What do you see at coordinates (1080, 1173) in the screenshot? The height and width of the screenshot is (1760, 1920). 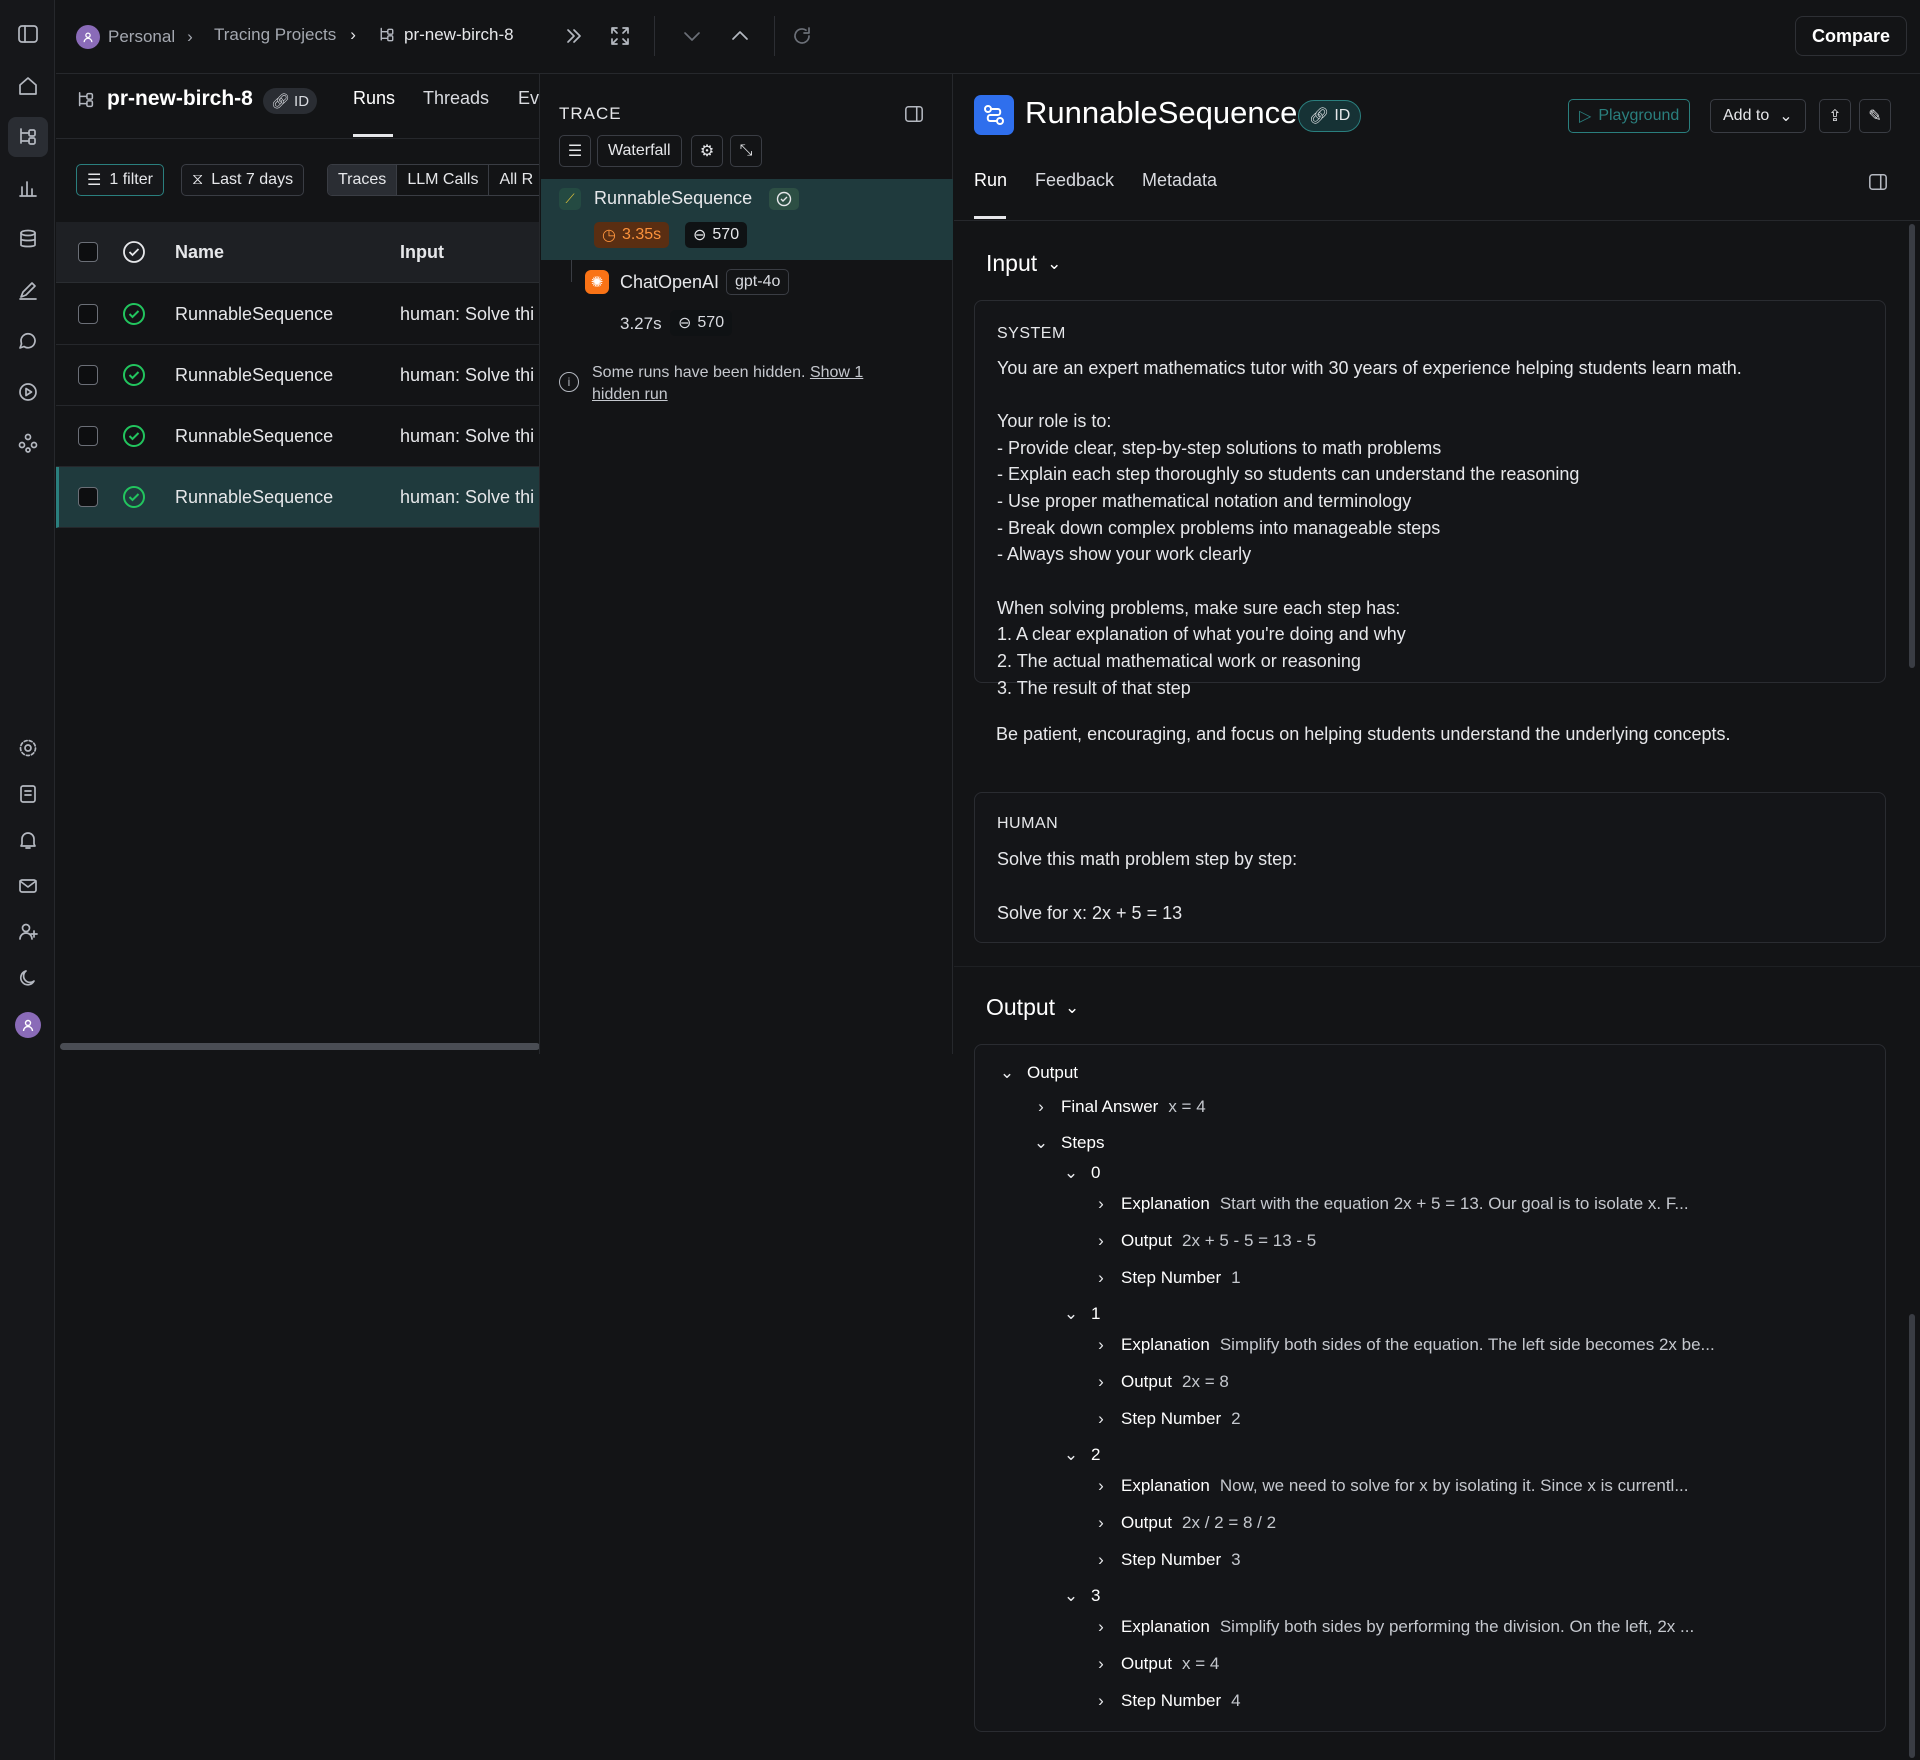 I see `tree-node-step-index: ⌄ 0` at bounding box center [1080, 1173].